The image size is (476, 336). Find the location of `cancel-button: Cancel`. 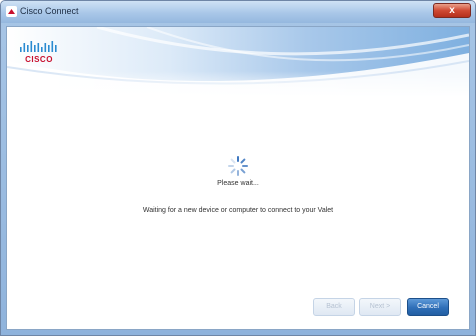

cancel-button: Cancel is located at coordinates (428, 307).